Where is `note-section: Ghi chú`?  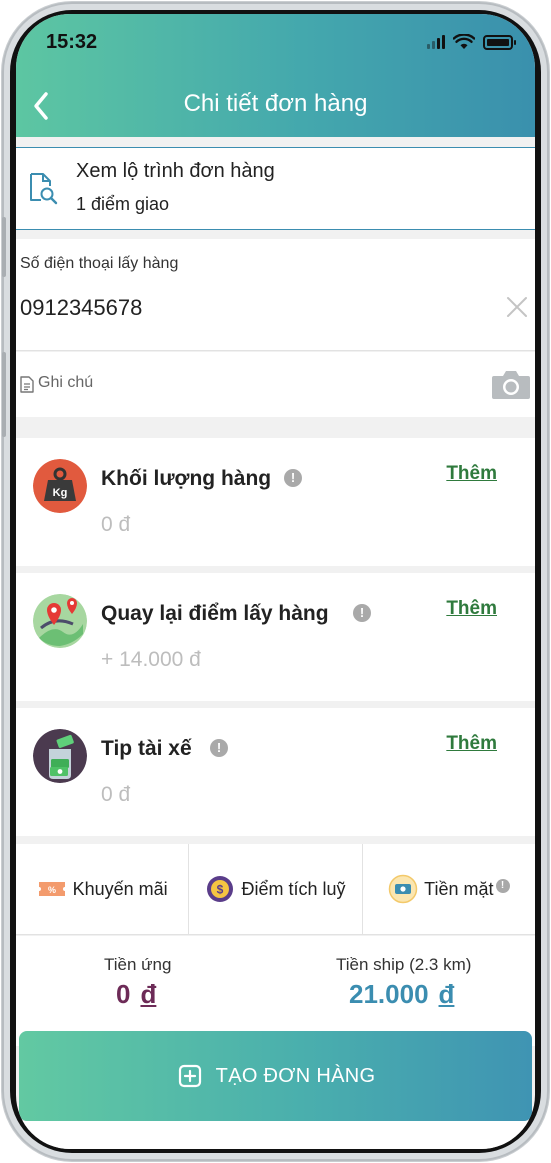 note-section: Ghi chú is located at coordinates (275, 384).